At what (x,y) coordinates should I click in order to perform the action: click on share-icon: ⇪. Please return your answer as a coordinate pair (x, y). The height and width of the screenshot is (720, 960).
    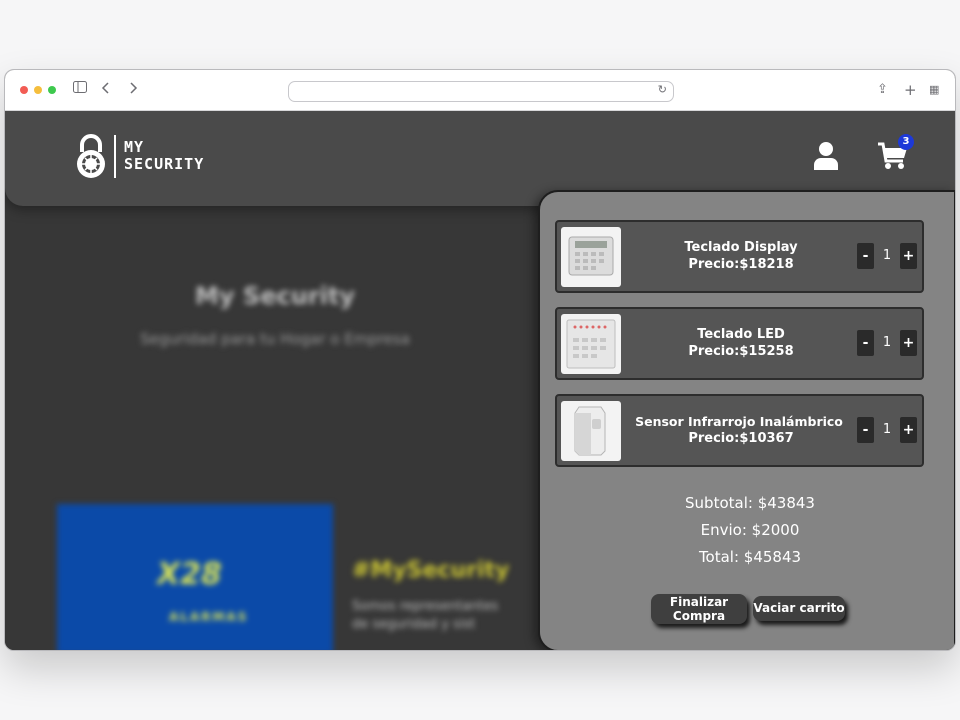
    Looking at the image, I should click on (882, 90).